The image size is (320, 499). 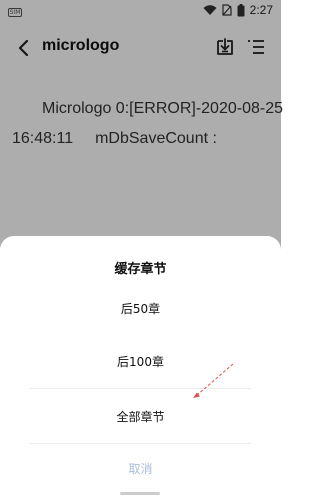 I want to click on sheet-title: 缓存章节, so click(x=140, y=269).